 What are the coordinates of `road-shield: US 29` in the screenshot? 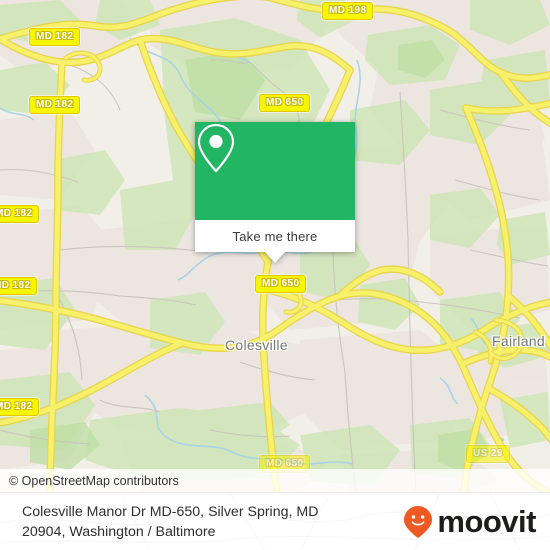 It's located at (488, 454).